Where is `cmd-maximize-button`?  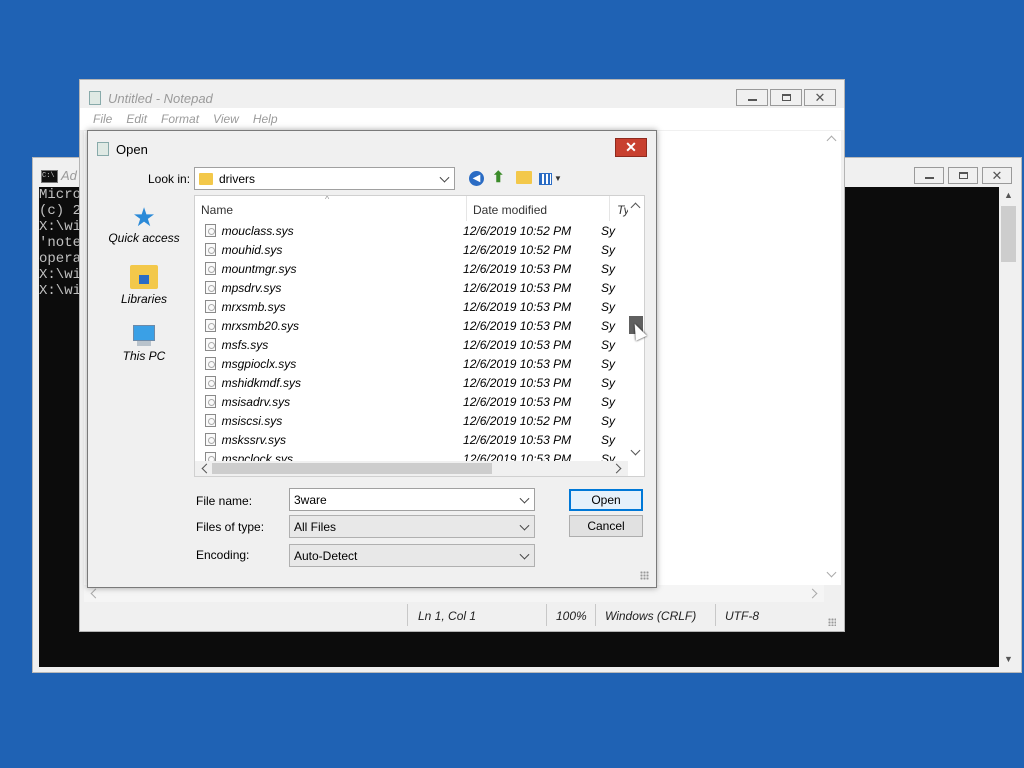
cmd-maximize-button is located at coordinates (963, 175).